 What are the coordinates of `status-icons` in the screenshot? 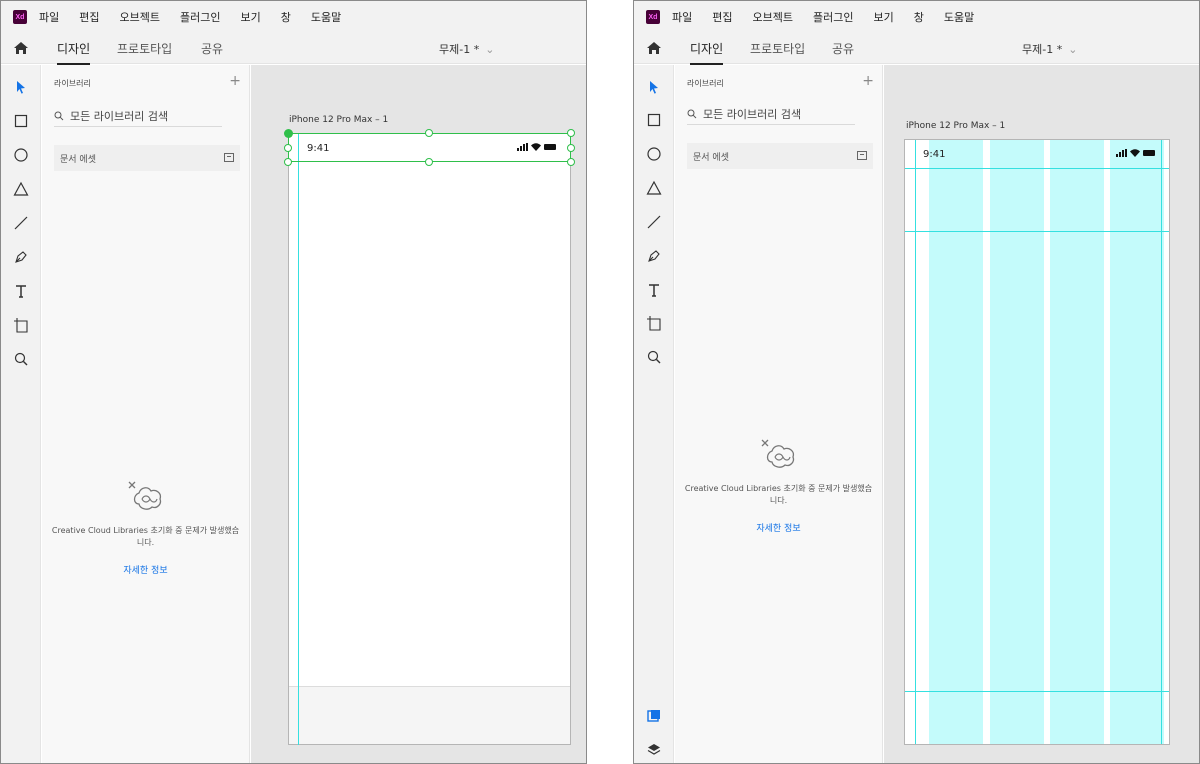 It's located at (1135, 153).